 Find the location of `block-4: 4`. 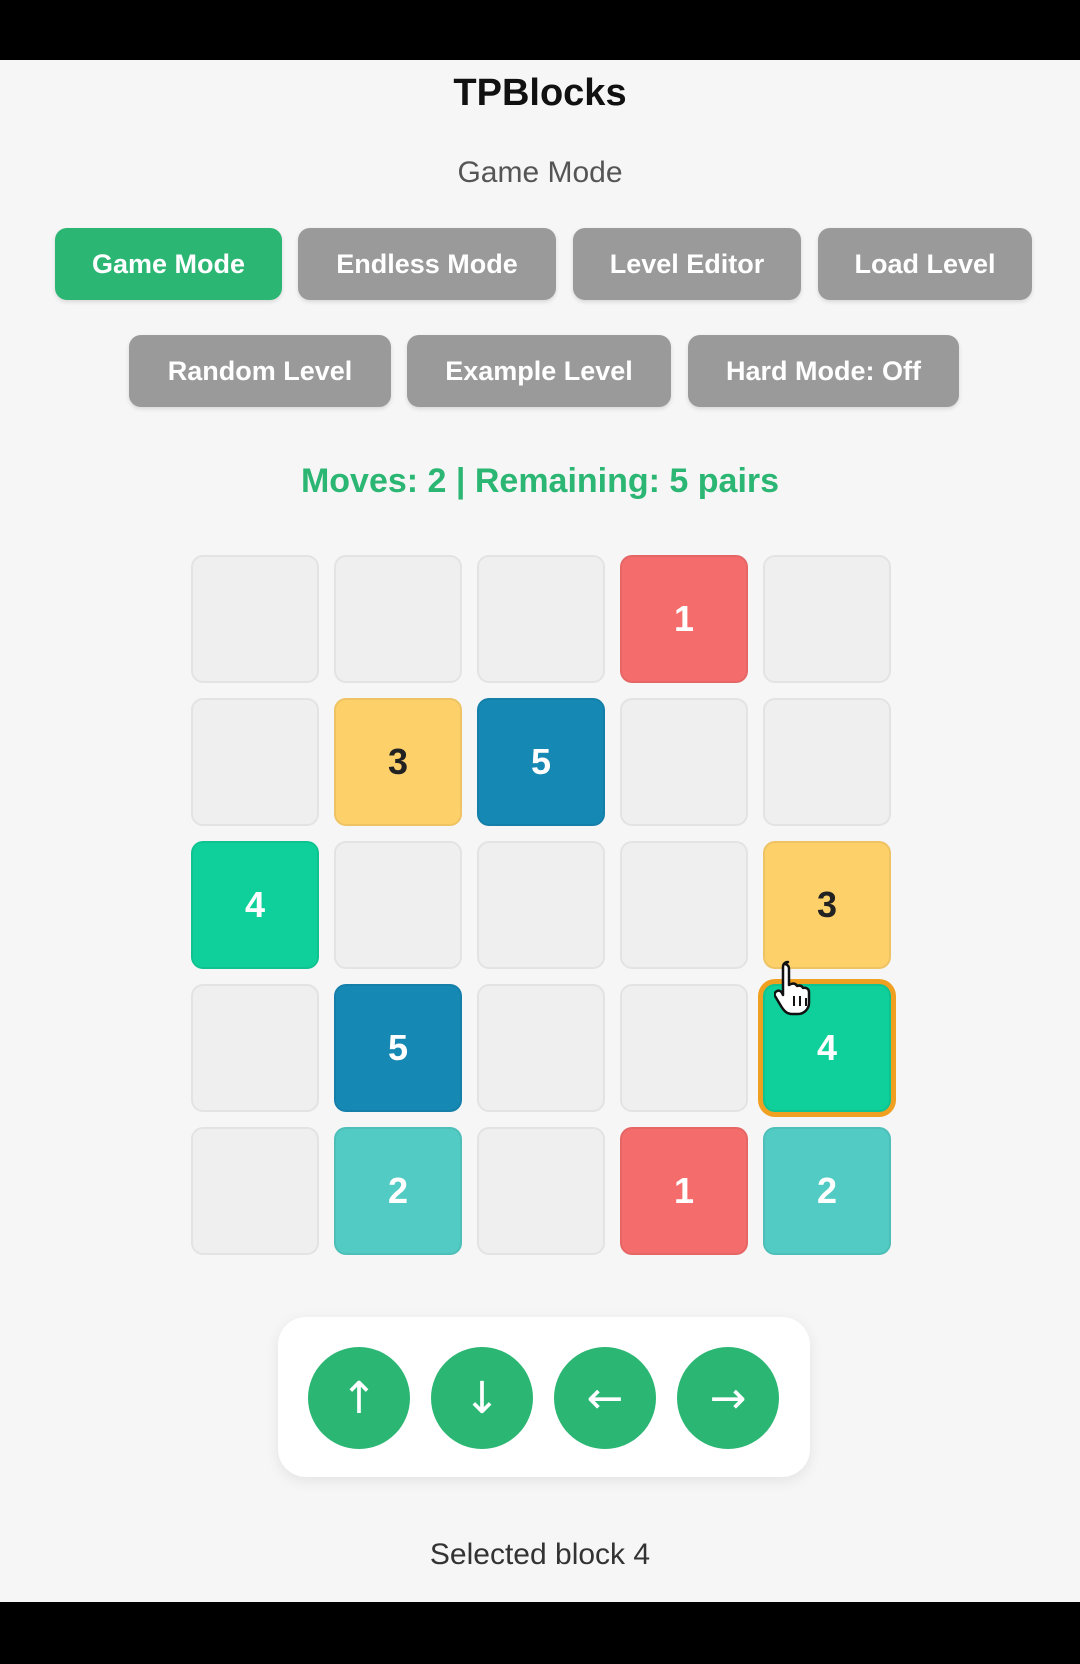

block-4: 4 is located at coordinates (255, 905).